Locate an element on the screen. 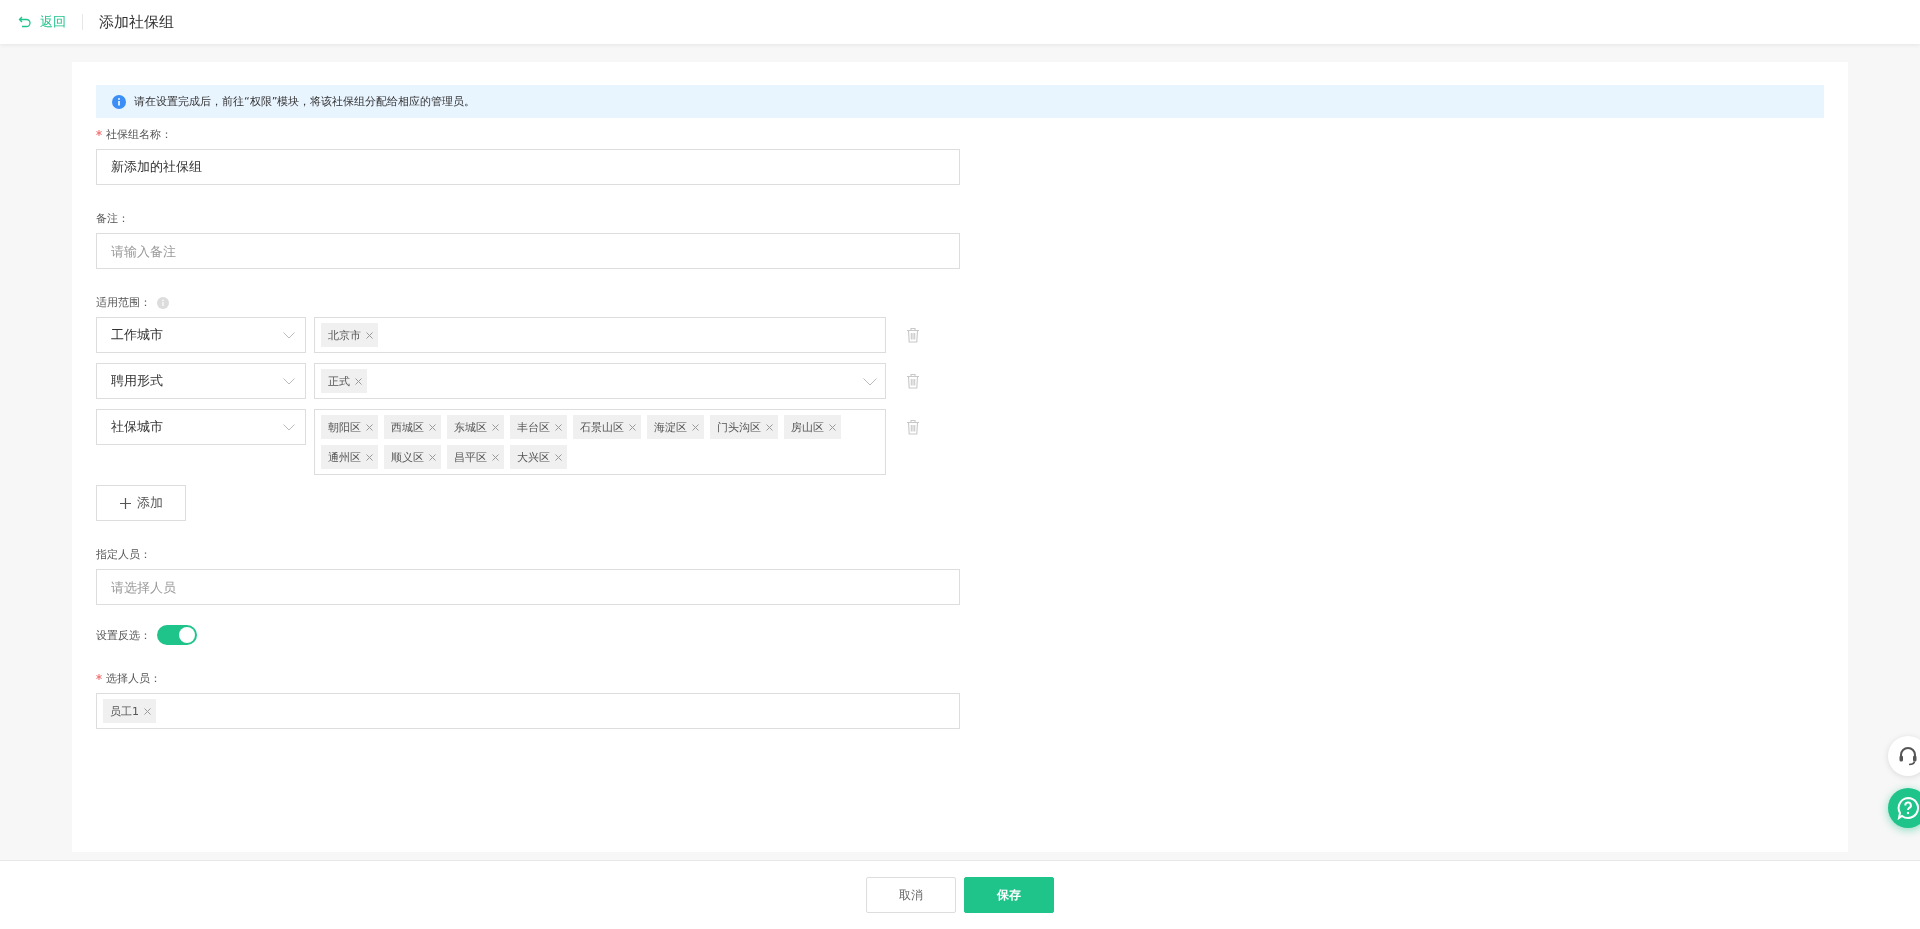 Image resolution: width=1920 pixels, height=929 pixels. field-label: 选择人员： is located at coordinates (960, 678).